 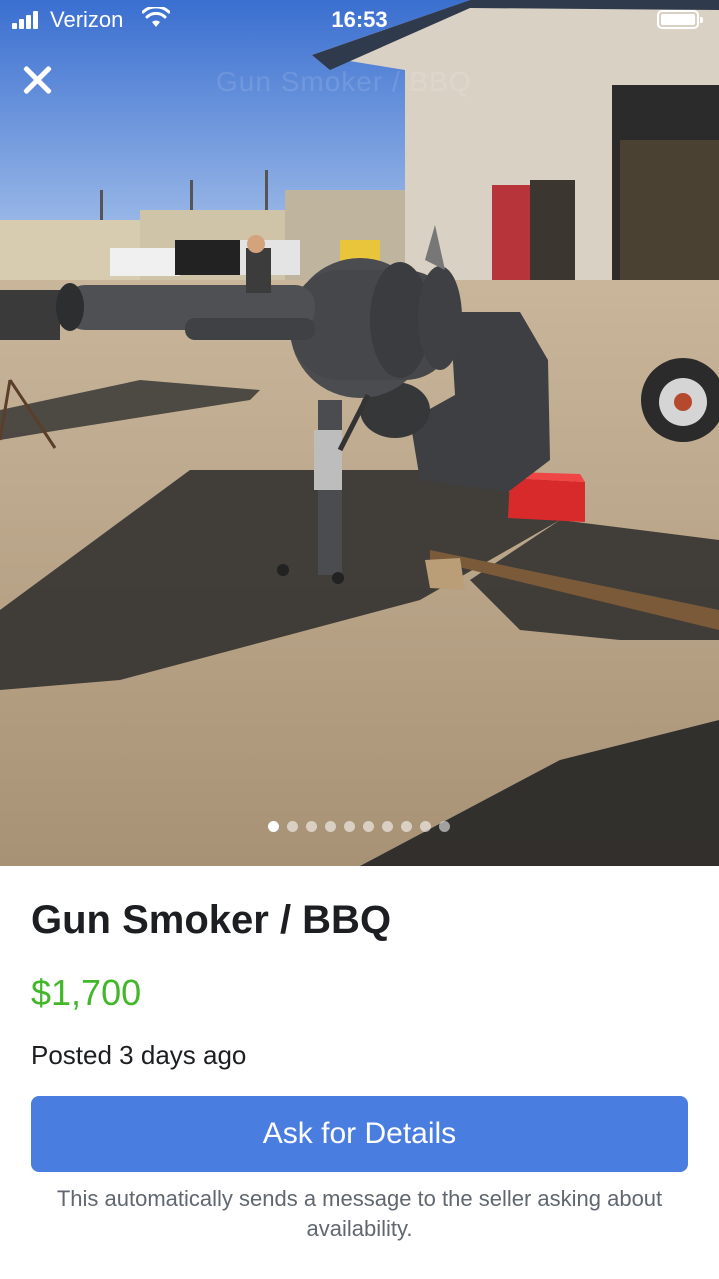 What do you see at coordinates (344, 81) in the screenshot?
I see `photo-watermark: Gun Smoker / BBQ` at bounding box center [344, 81].